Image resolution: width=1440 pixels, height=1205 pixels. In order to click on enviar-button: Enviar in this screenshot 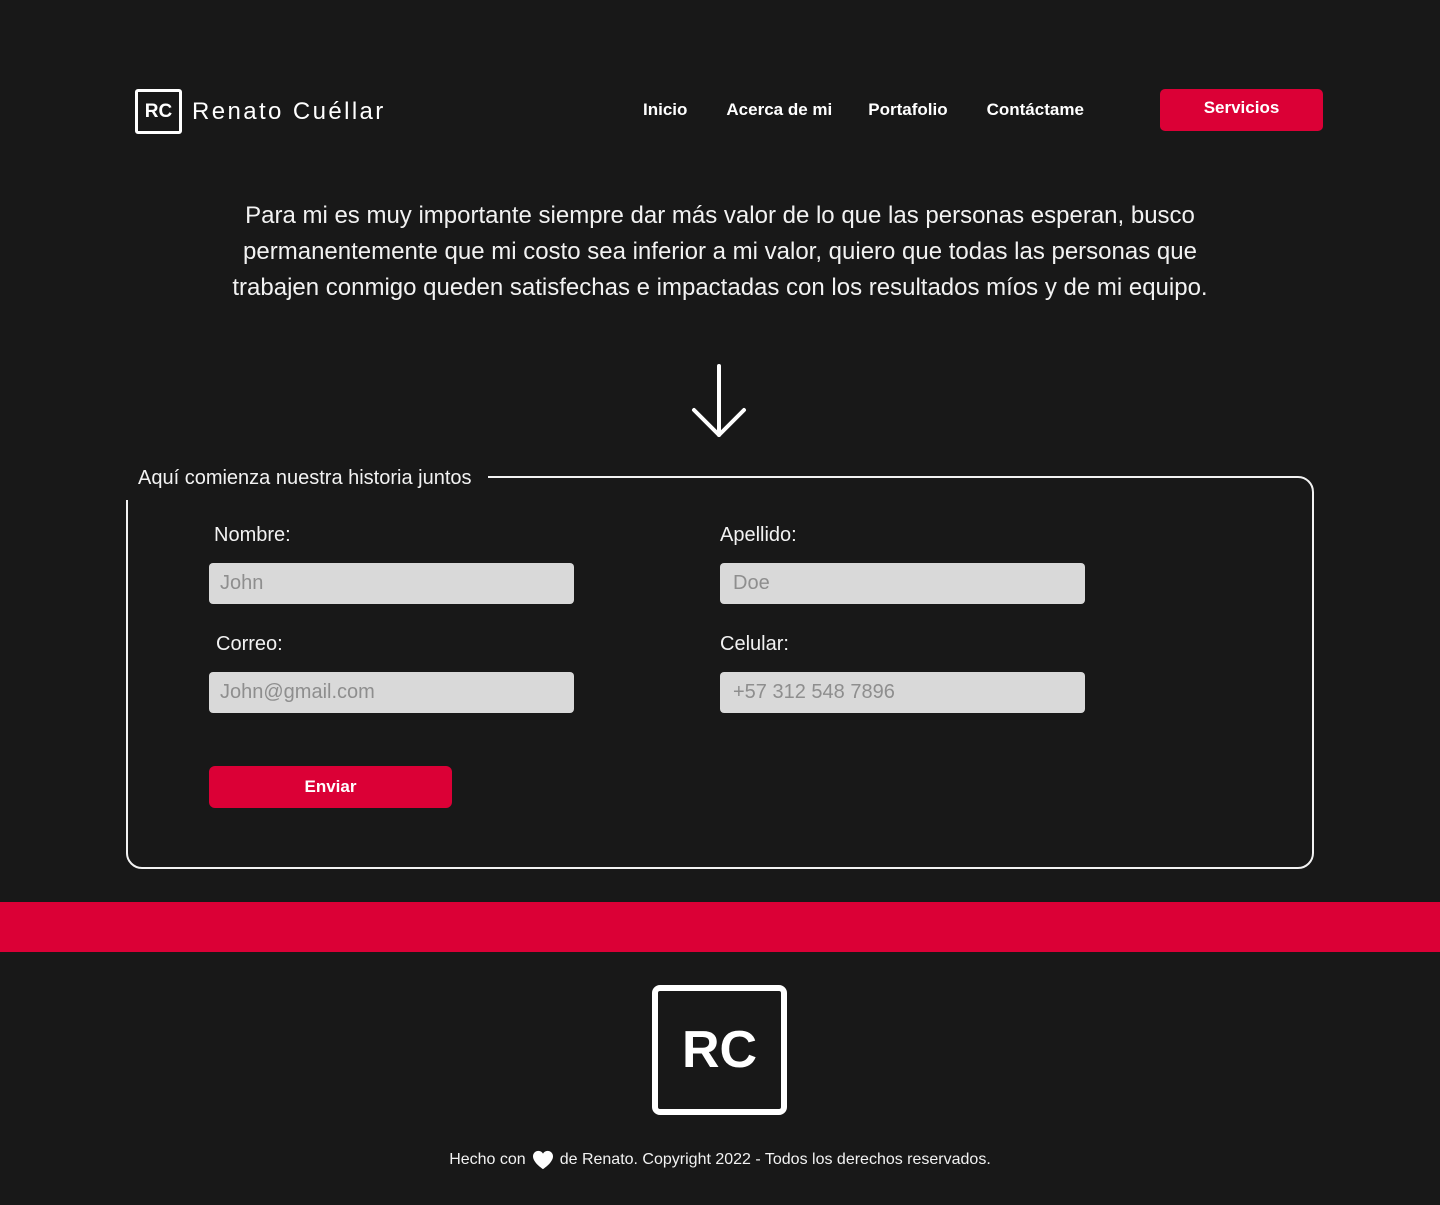, I will do `click(330, 787)`.